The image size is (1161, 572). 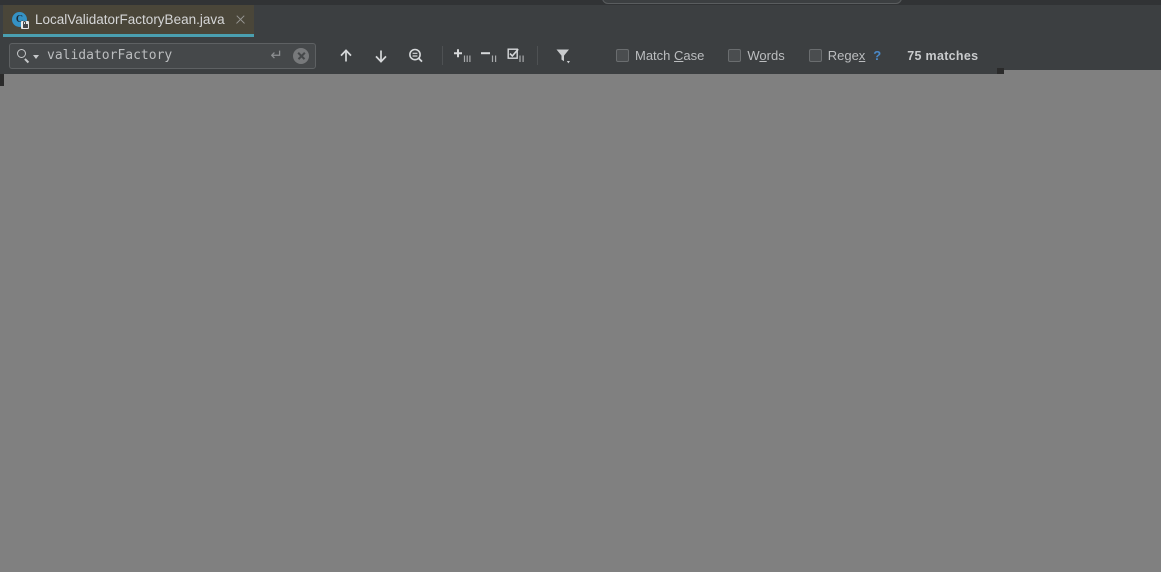 I want to click on regex-checkbox-box, so click(x=815, y=55).